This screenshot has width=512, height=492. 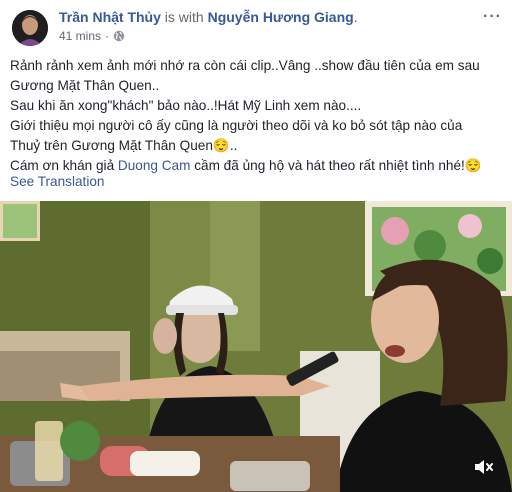 I want to click on post-line-text: Cám ơn khán giả, so click(x=64, y=165).